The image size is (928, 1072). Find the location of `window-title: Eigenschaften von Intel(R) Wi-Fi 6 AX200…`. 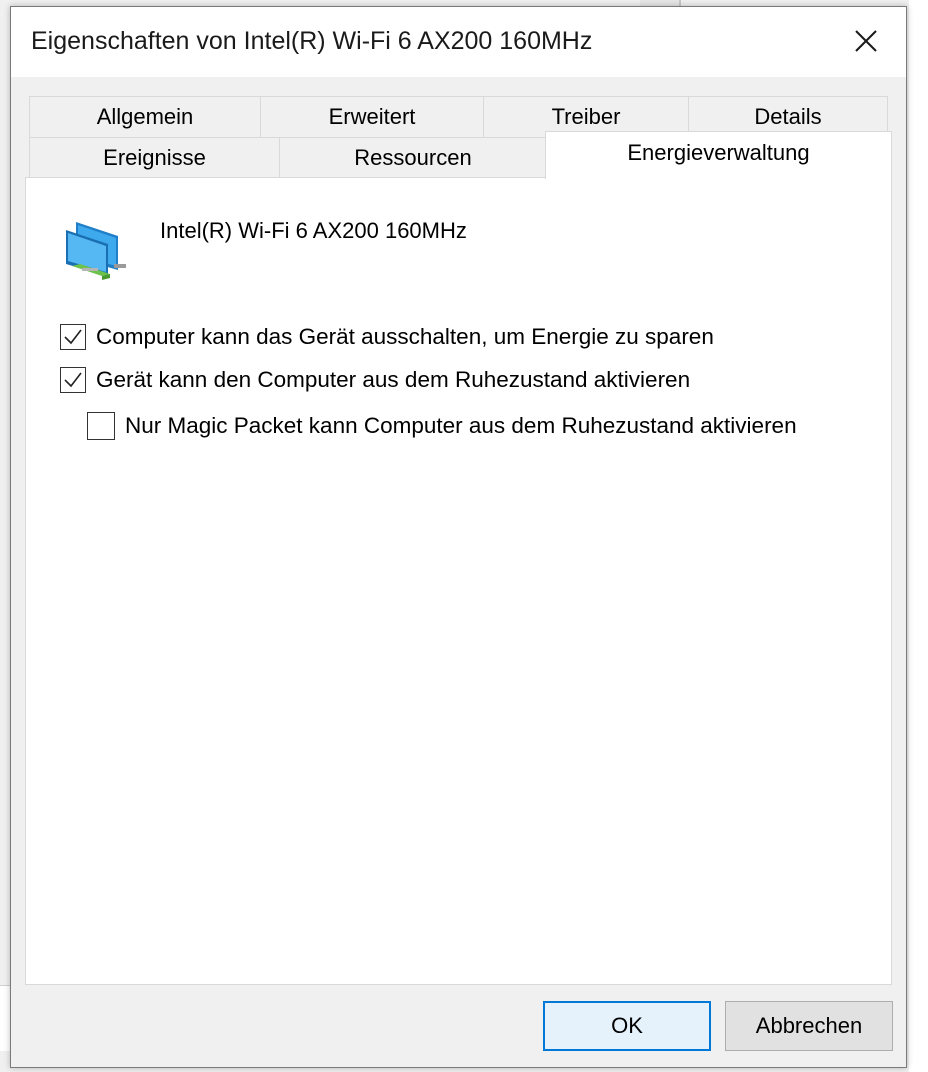

window-title: Eigenschaften von Intel(R) Wi-Fi 6 AX200… is located at coordinates (312, 41).